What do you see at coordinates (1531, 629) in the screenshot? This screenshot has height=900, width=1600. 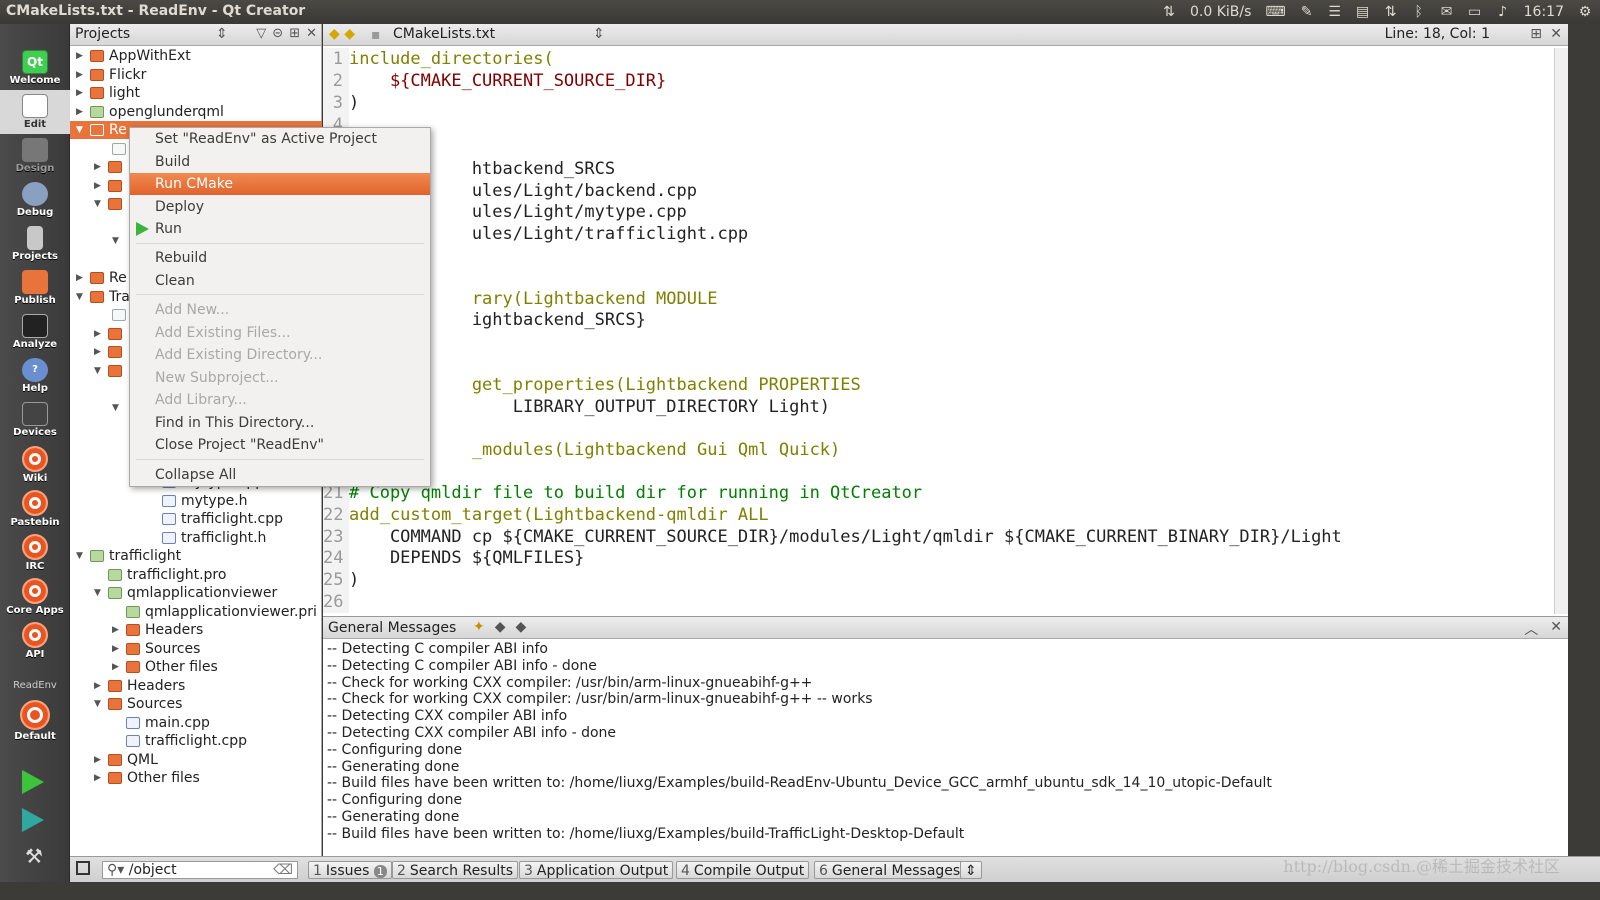 I see `maximize-icon: ︿` at bounding box center [1531, 629].